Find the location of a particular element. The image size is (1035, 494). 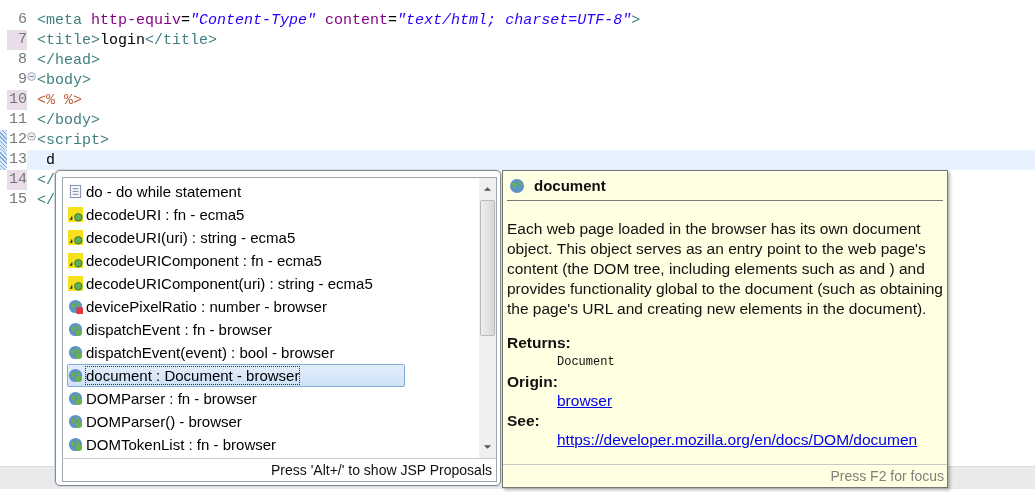

returns-label: Returns: is located at coordinates (539, 342).